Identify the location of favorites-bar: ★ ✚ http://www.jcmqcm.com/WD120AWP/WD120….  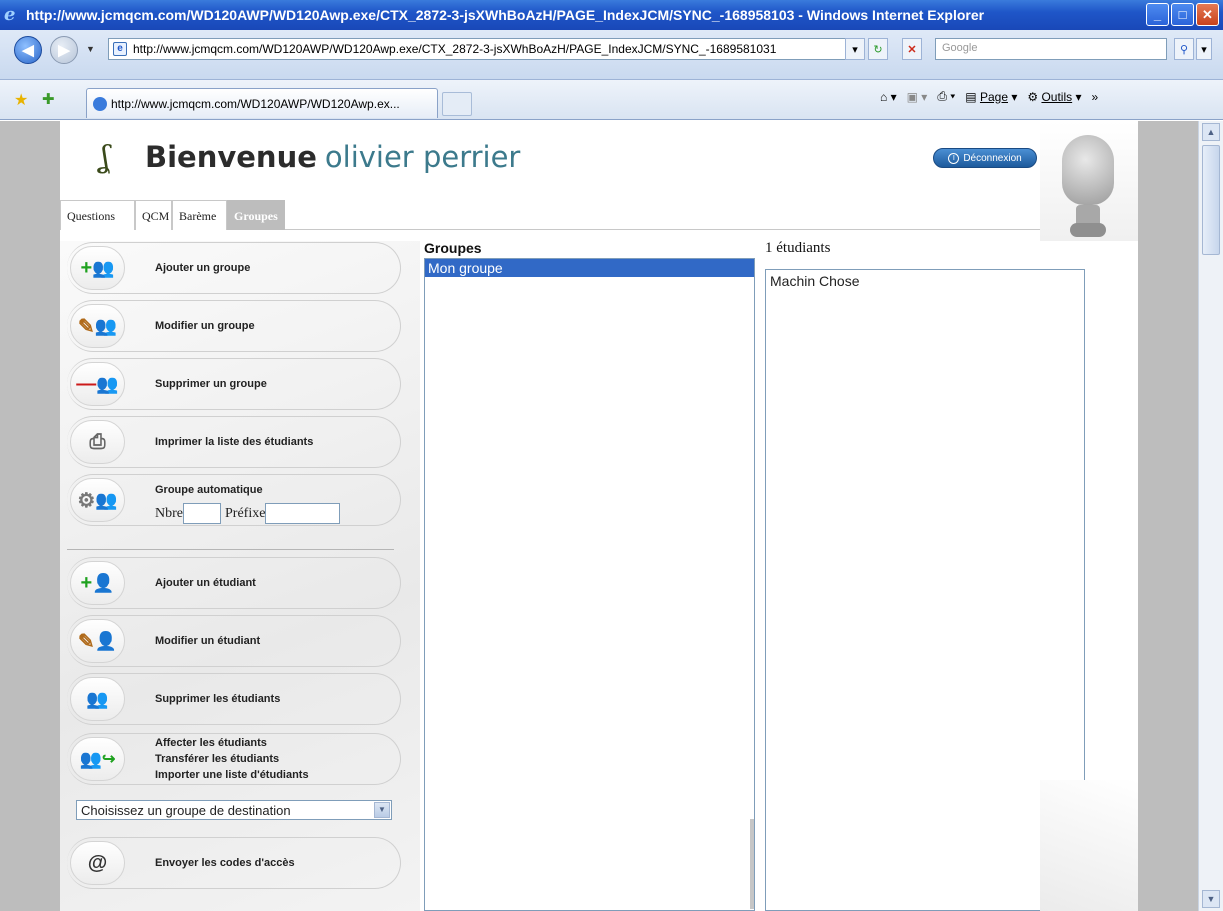
(611, 100).